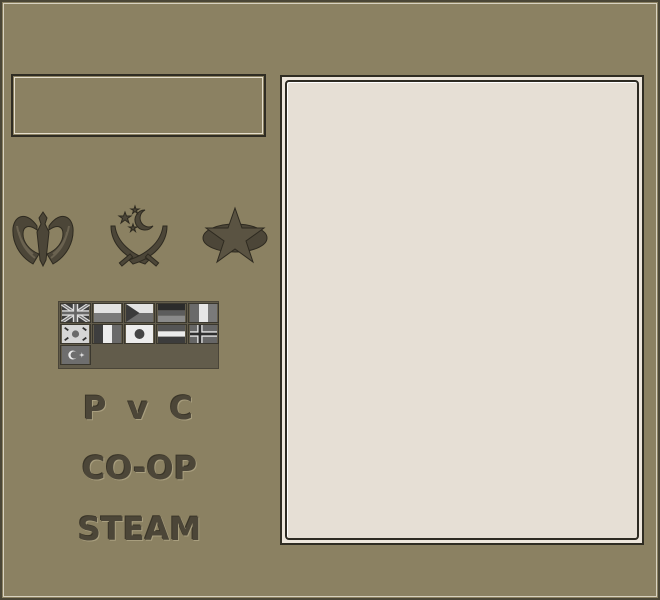  I want to click on germany-flag-icon, so click(171, 313).